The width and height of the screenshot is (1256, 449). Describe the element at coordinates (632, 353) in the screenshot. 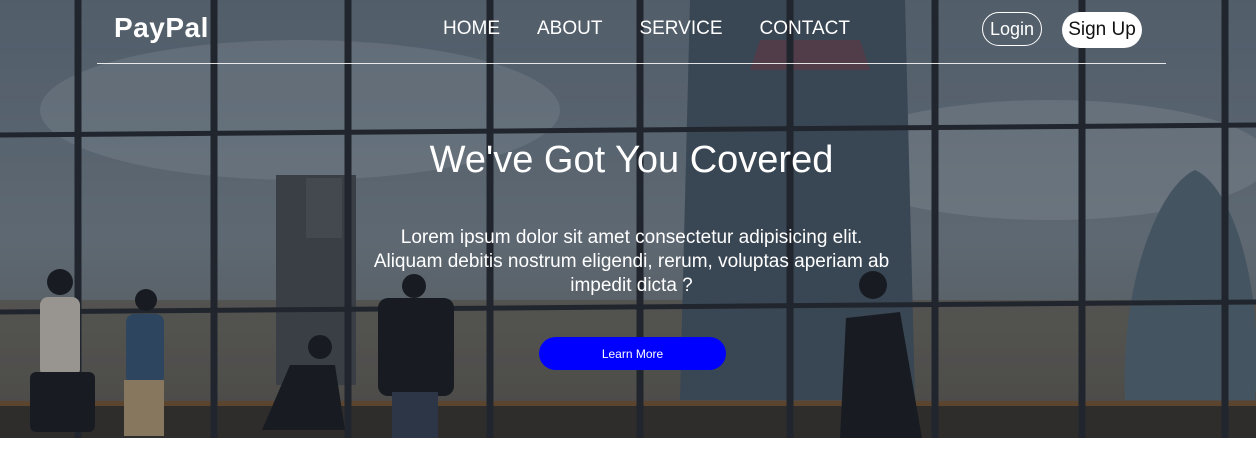

I see `learn-more-button: Learn More` at that location.